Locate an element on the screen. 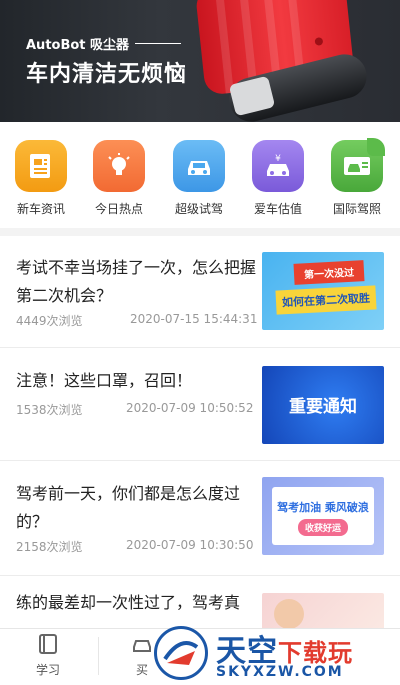 The image size is (400, 685). category-label: 今日热点 is located at coordinates (118, 209).